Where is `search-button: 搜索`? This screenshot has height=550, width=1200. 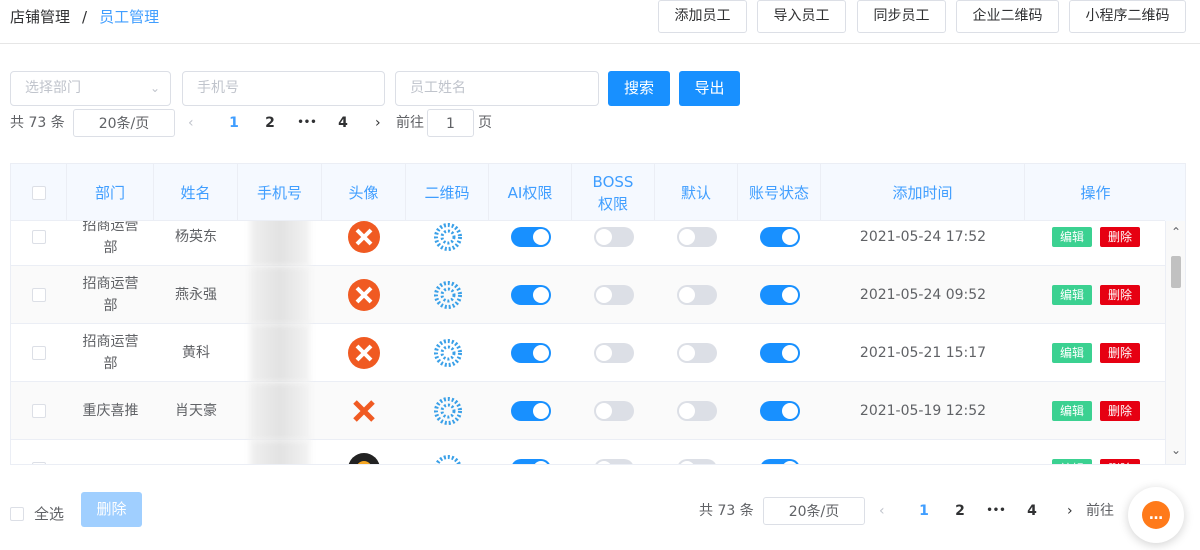
search-button: 搜索 is located at coordinates (639, 88).